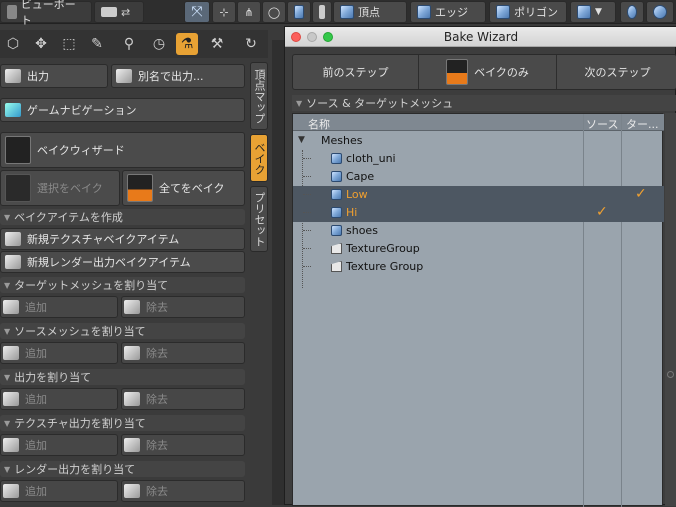 The image size is (676, 507). What do you see at coordinates (80, 423) in the screenshot?
I see `section-header-label: テクスチャ出力を割り当て` at bounding box center [80, 423].